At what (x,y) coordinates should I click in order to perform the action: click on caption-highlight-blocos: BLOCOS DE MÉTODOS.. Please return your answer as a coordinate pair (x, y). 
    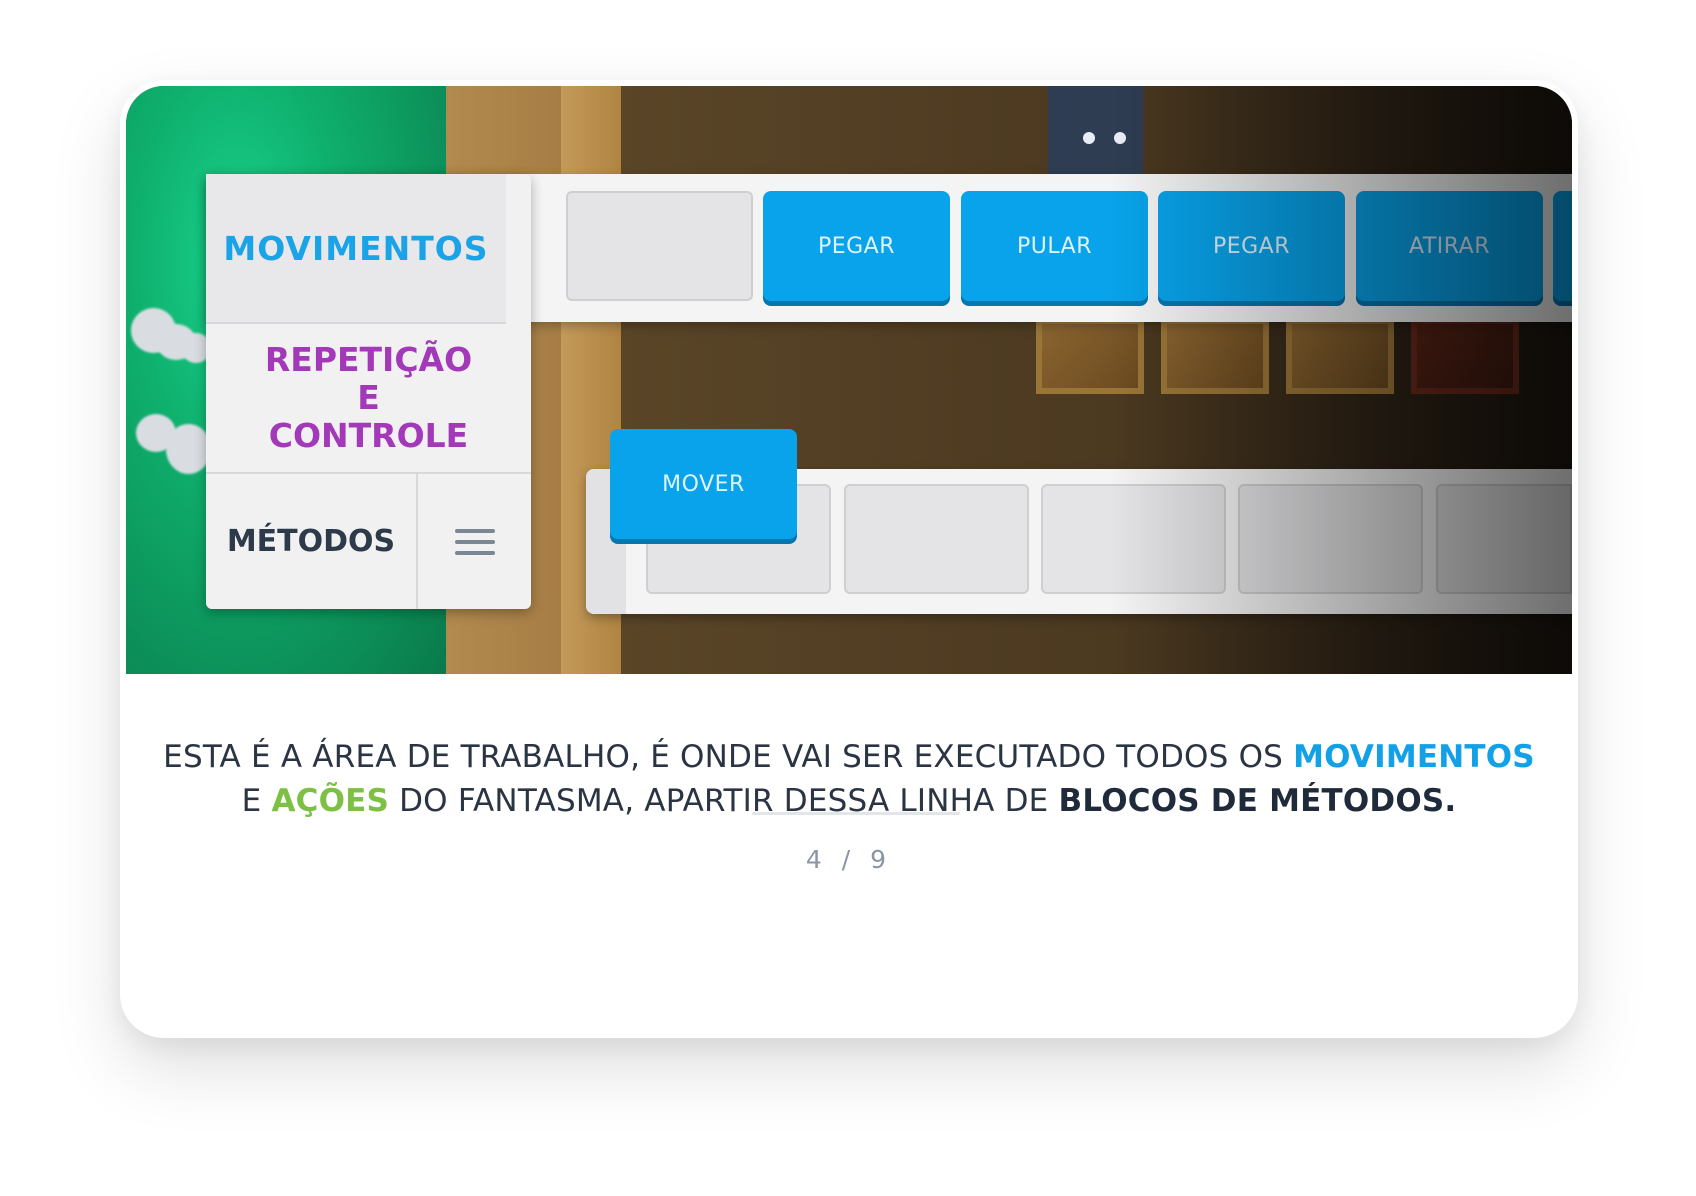
    Looking at the image, I should click on (1257, 801).